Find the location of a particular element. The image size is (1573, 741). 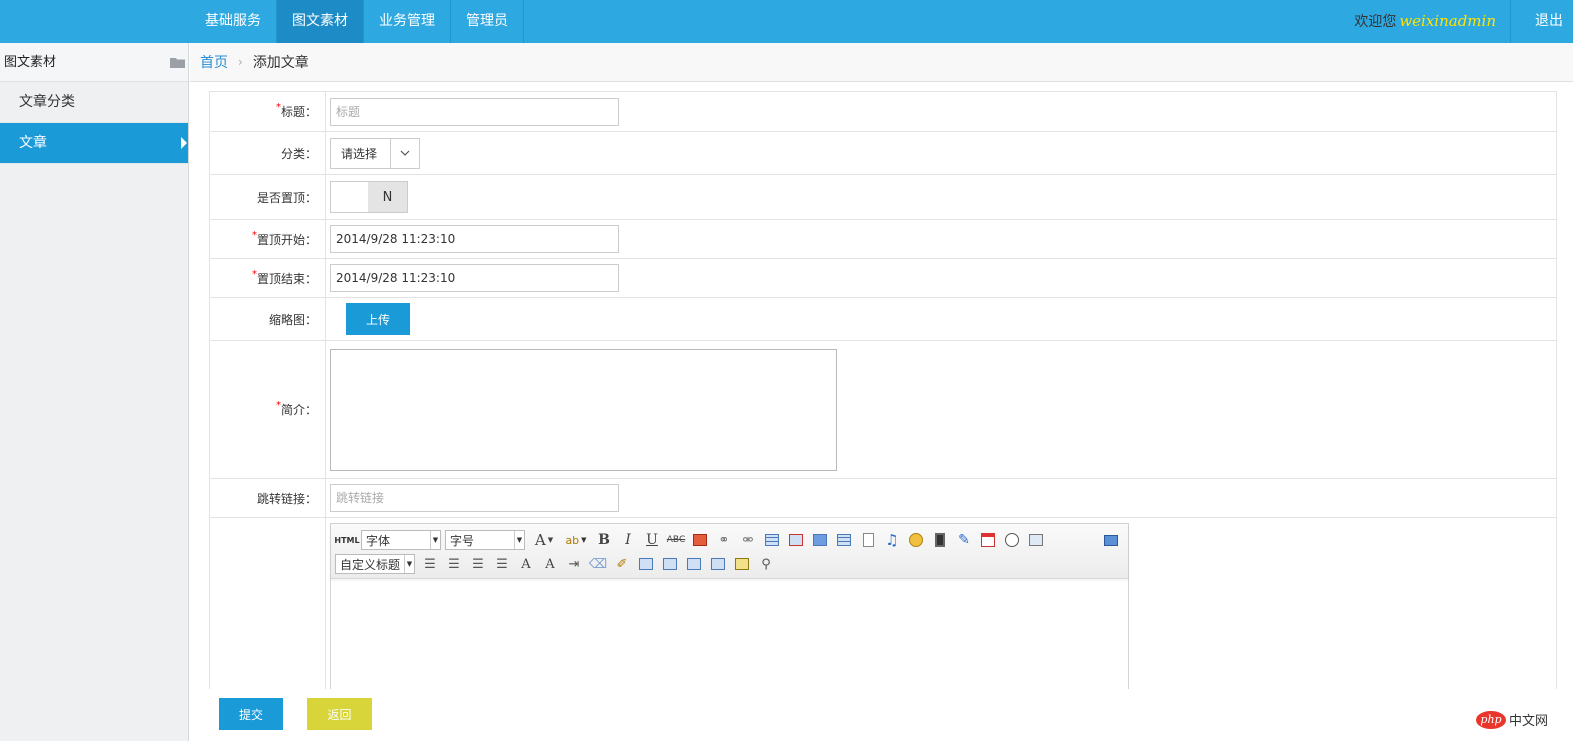

dropdown-arrow-icon: ▼ is located at coordinates (519, 540).